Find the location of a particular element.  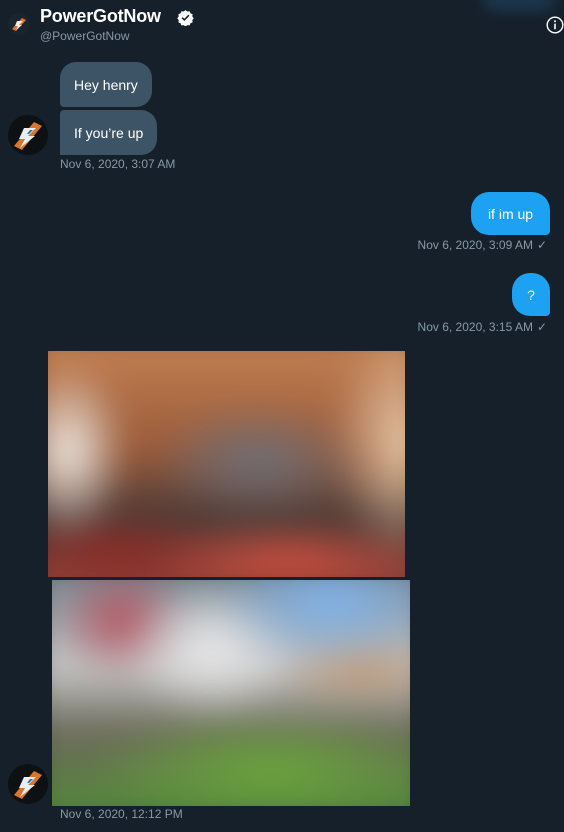

message-text: Hey henry is located at coordinates (106, 84).